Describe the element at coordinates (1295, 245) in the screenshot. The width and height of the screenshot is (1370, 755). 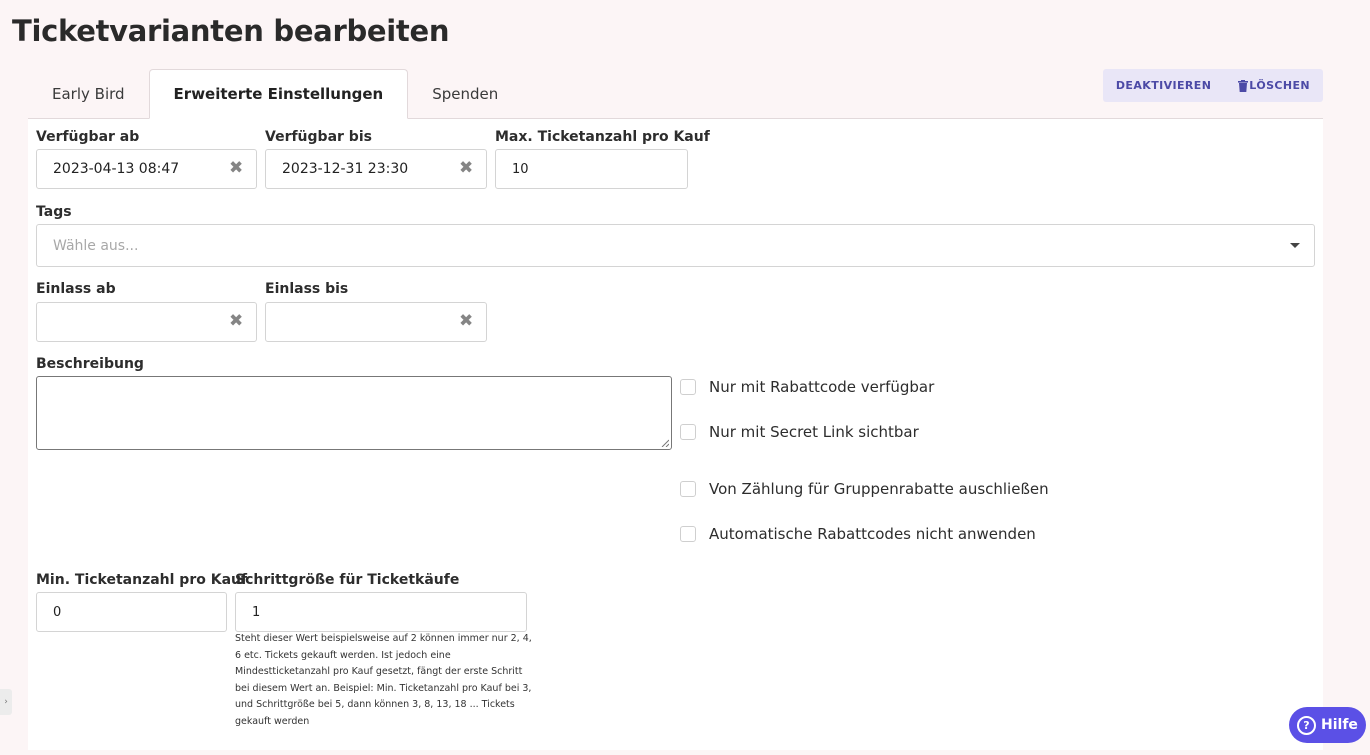
I see `chevron-down-icon` at that location.